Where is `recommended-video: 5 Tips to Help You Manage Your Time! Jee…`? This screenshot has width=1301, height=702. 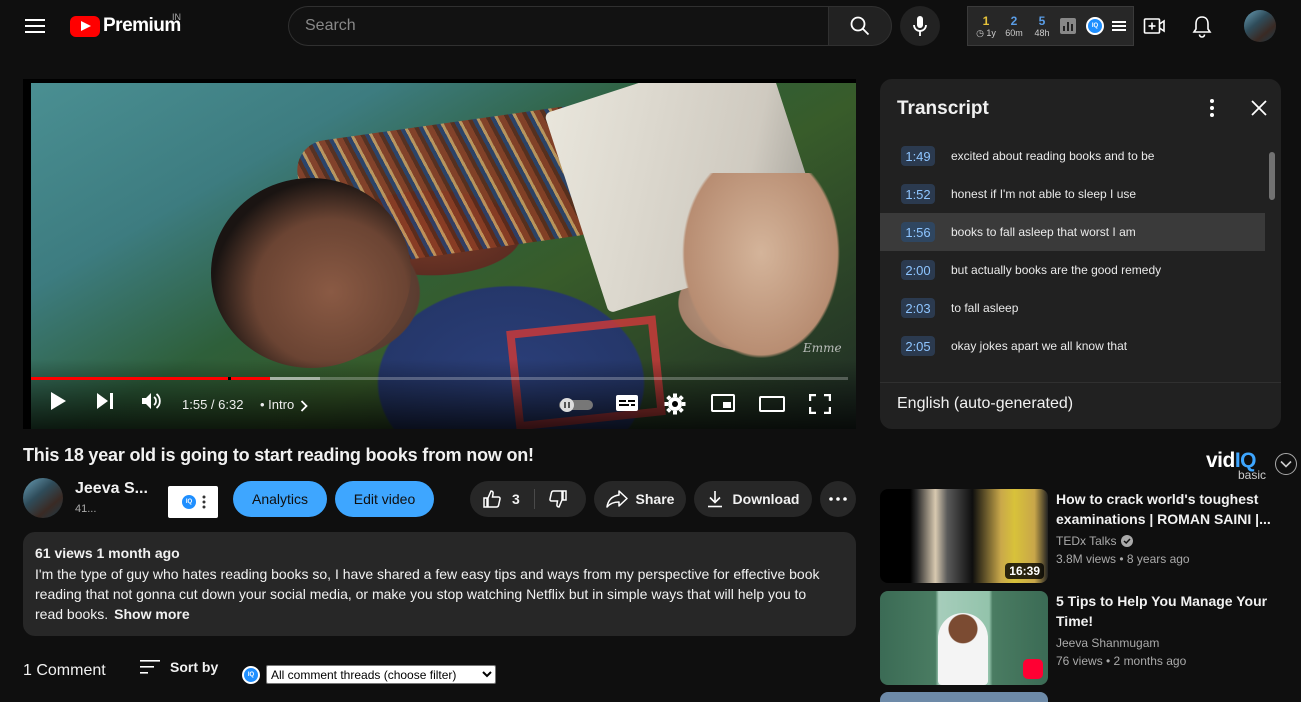
recommended-video: 5 Tips to Help You Manage Your Time! Jee… is located at coordinates (1080, 639).